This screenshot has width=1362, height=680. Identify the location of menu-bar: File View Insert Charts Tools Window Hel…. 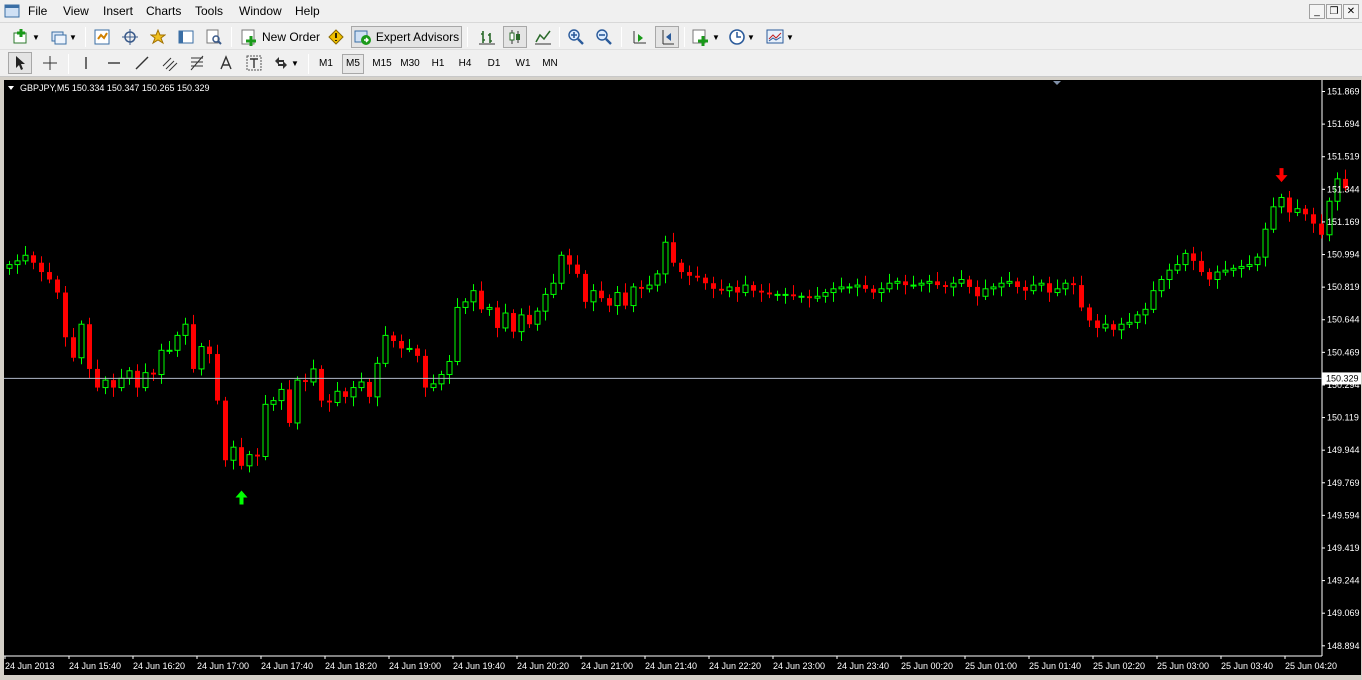
(681, 11).